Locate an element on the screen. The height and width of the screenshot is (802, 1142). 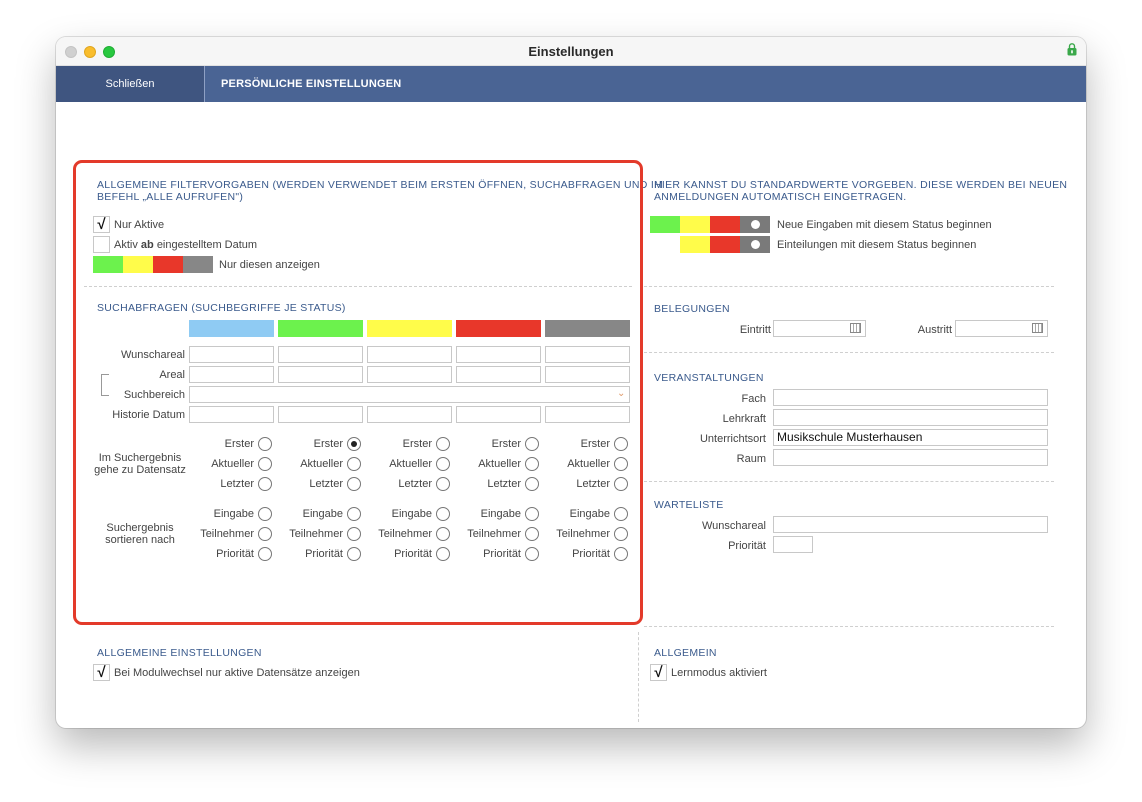
status-column-red is located at coordinates (498, 328).